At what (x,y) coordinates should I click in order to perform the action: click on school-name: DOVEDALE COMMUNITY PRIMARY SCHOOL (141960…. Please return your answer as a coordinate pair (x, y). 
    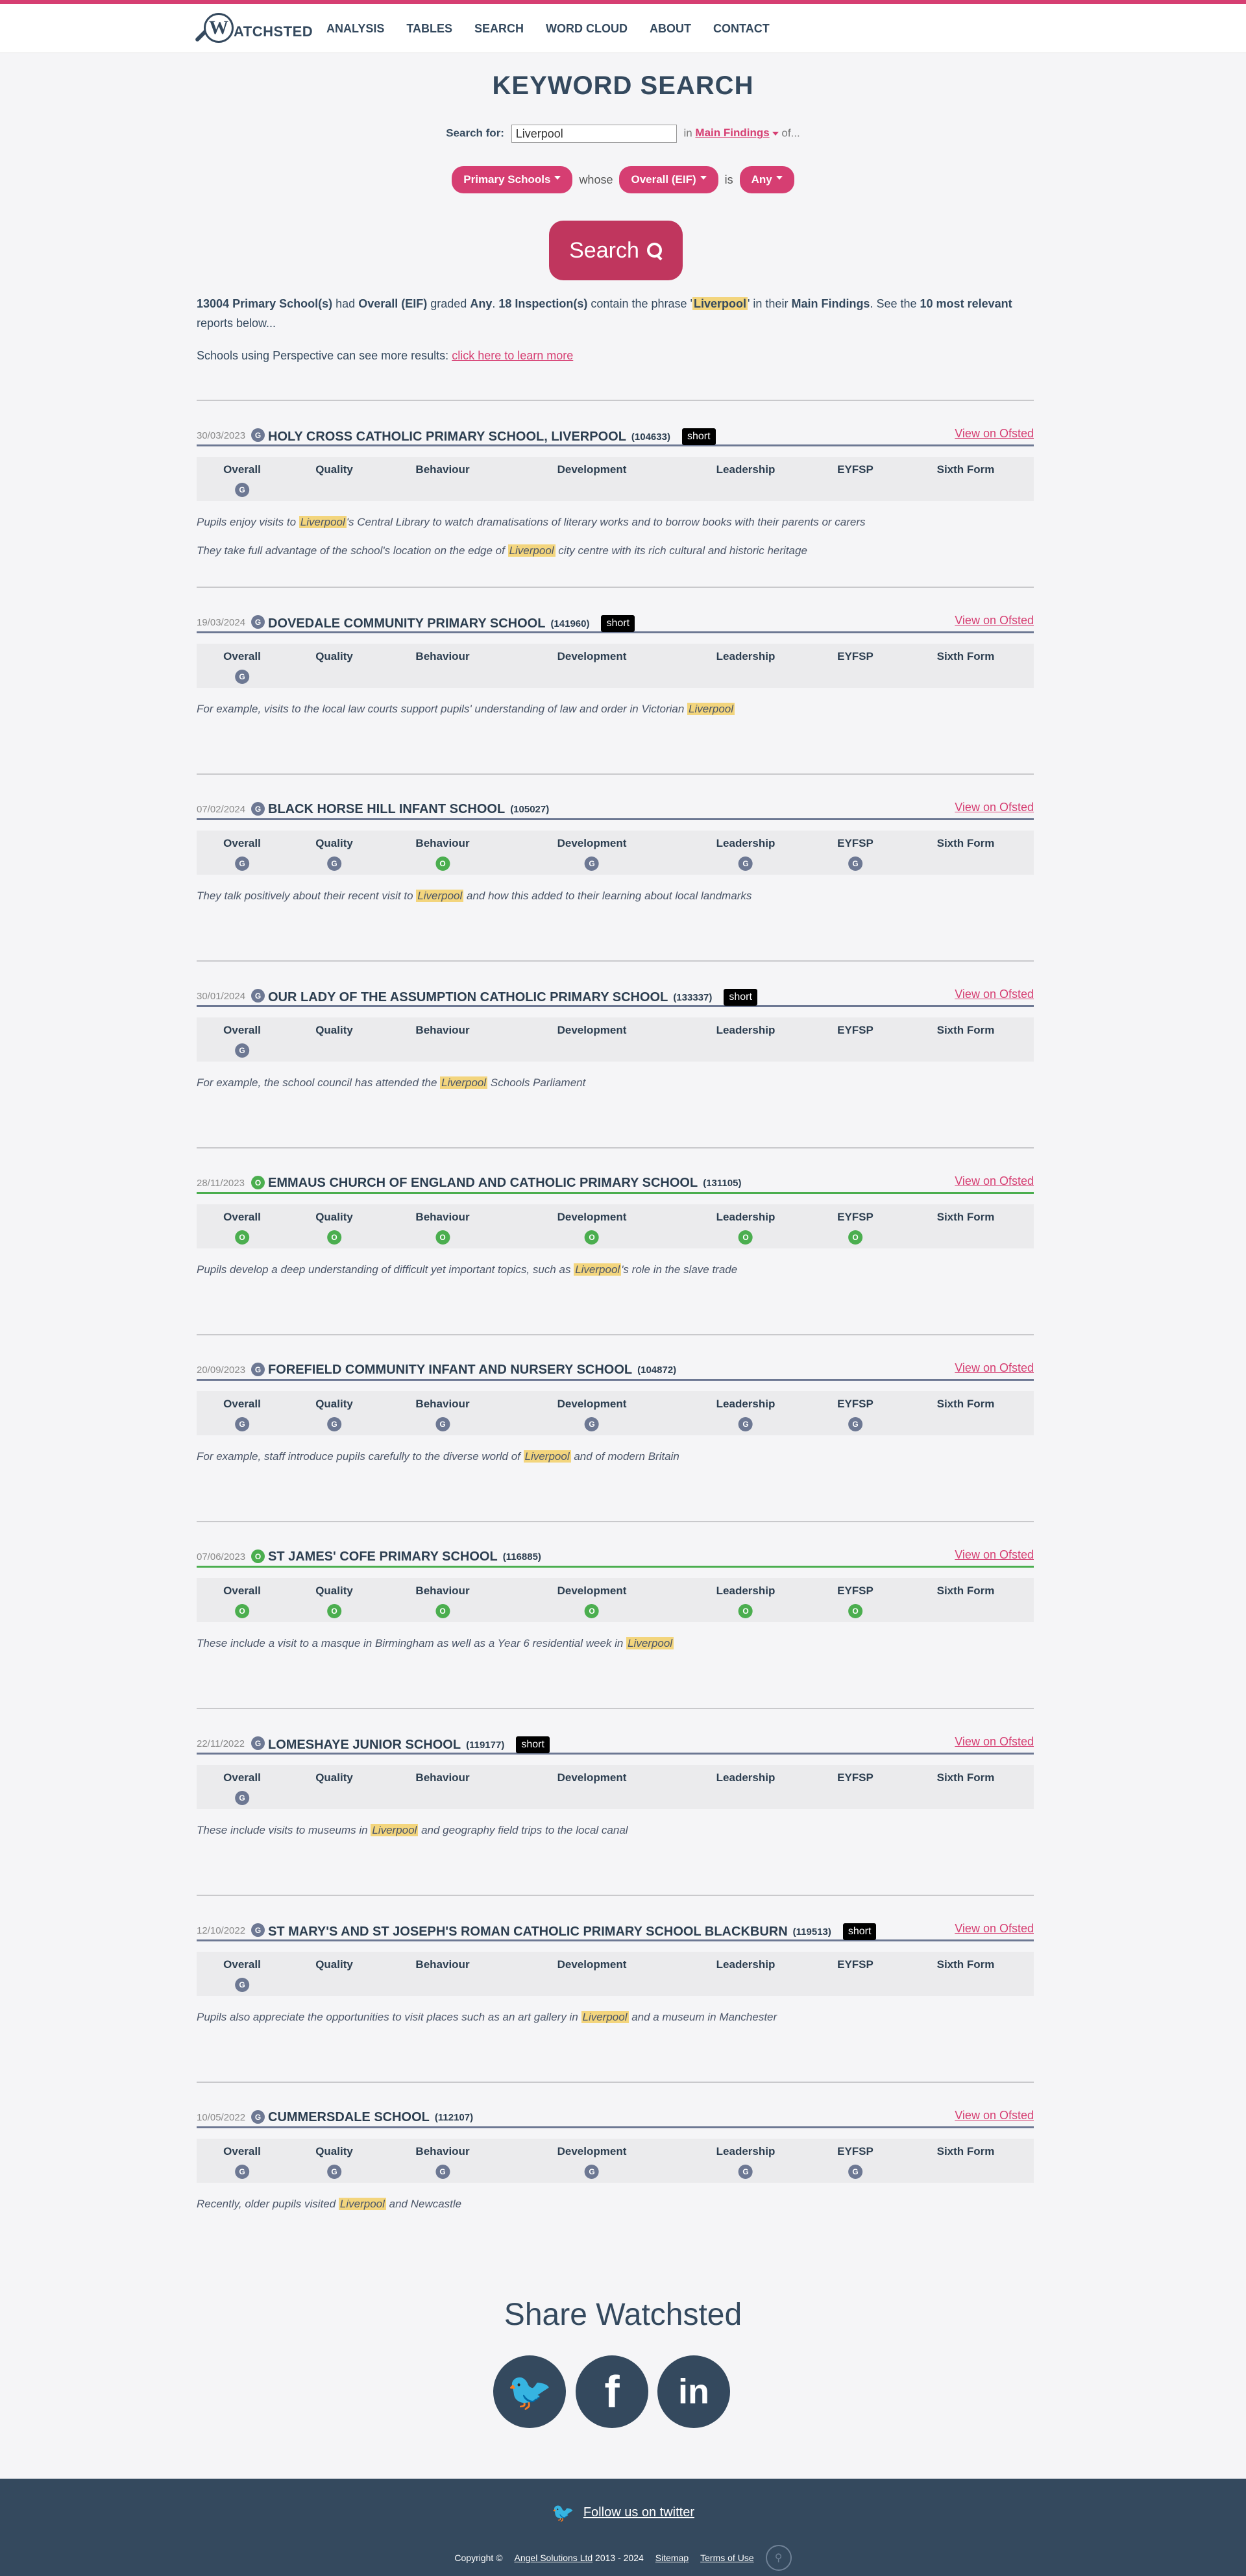
    Looking at the image, I should click on (451, 623).